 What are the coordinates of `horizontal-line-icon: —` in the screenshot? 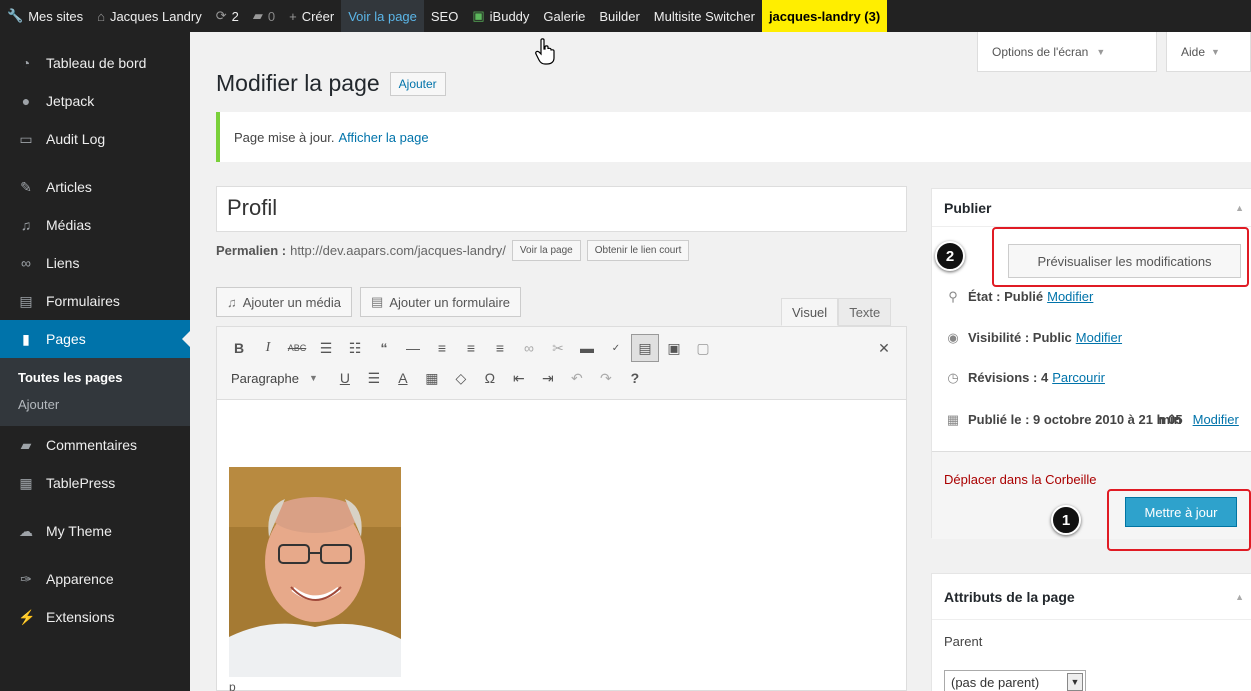 It's located at (413, 348).